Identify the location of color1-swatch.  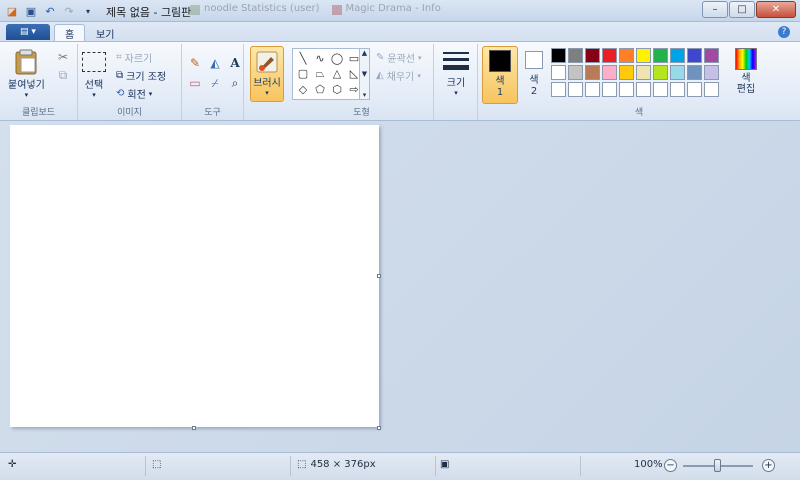
(500, 61).